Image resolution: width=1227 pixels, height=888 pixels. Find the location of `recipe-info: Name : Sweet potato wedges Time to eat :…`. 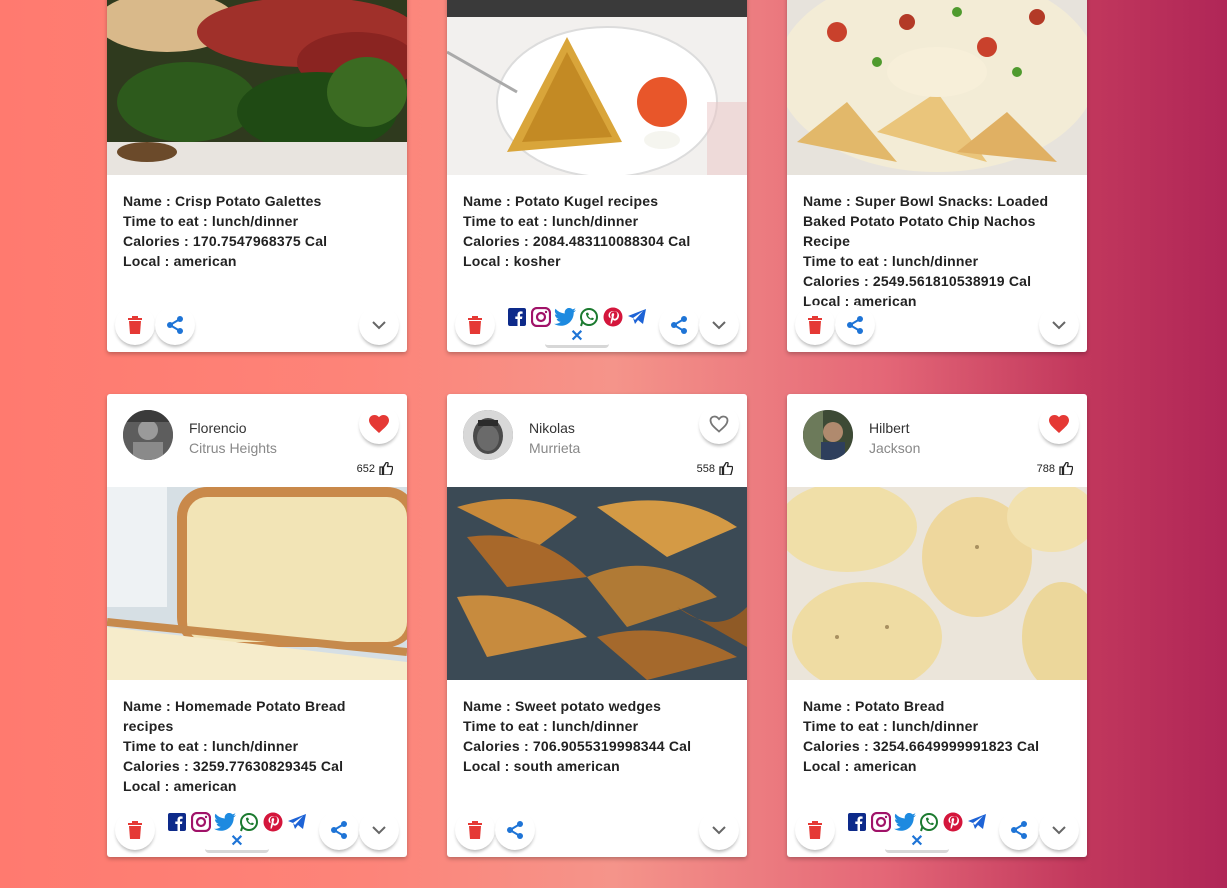

recipe-info: Name : Sweet potato wedges Time to eat :… is located at coordinates (597, 736).